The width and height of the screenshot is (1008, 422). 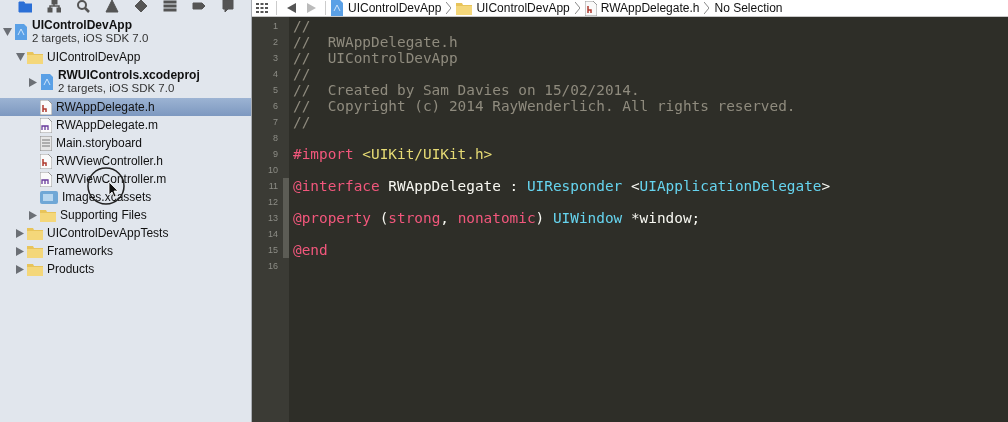 I want to click on file-item: Frameworks, so click(x=125, y=251).